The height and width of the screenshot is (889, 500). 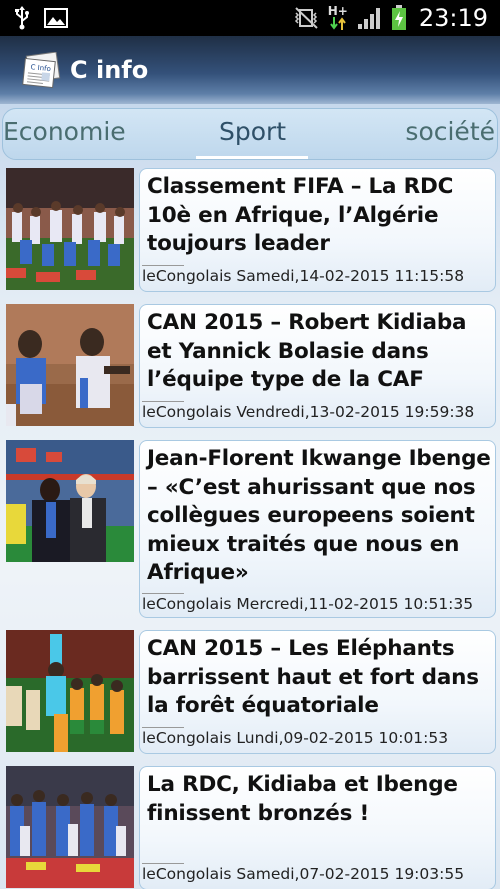 I want to click on tab-sport: Sport, so click(x=252, y=131).